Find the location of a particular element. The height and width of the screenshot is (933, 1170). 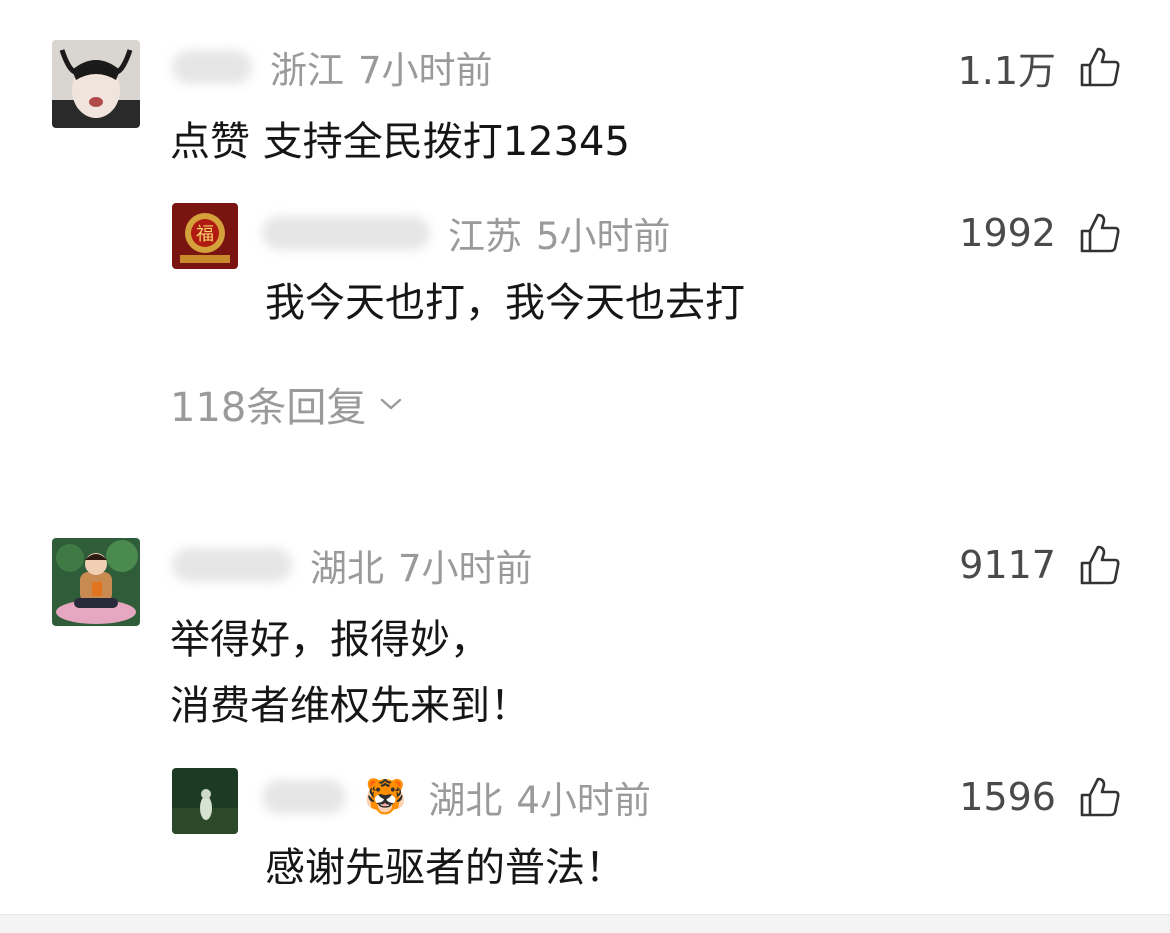

reply-meta: 江苏 5小时前 is located at coordinates (466, 233).